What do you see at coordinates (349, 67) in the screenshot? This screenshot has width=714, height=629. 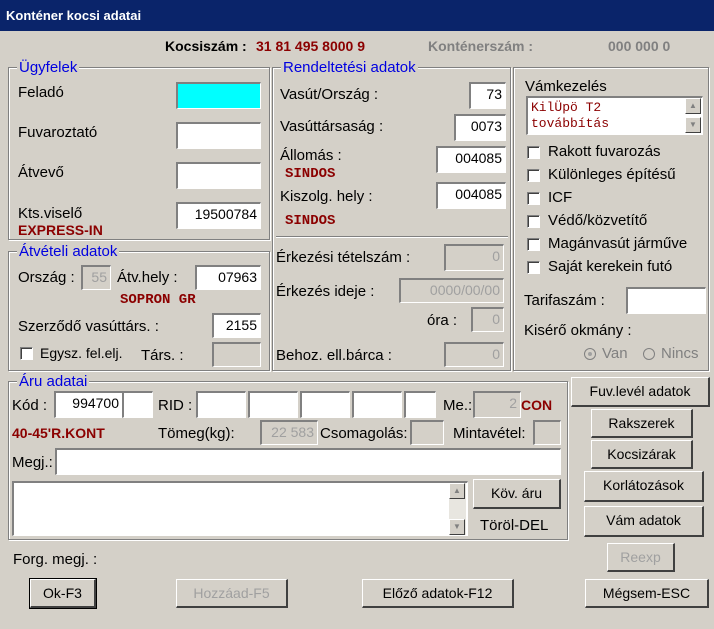 I see `rendeltetesi-title: Rendeltetési adatok` at bounding box center [349, 67].